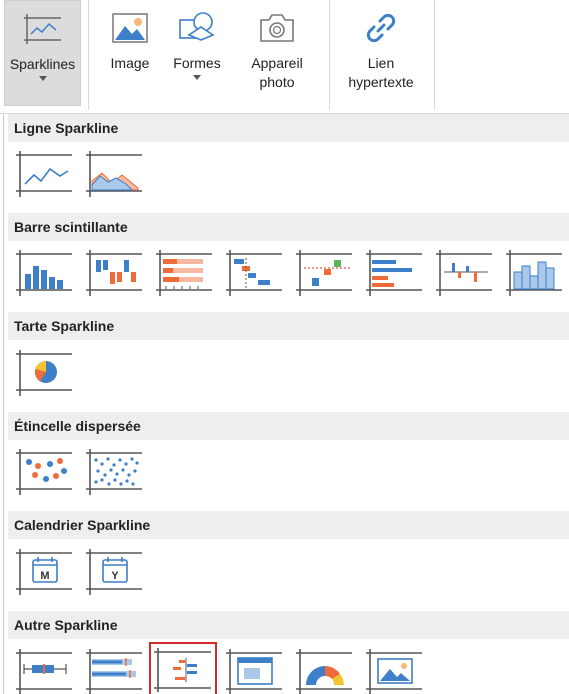  What do you see at coordinates (325, 670) in the screenshot?
I see `gauge-sparkline-icon` at bounding box center [325, 670].